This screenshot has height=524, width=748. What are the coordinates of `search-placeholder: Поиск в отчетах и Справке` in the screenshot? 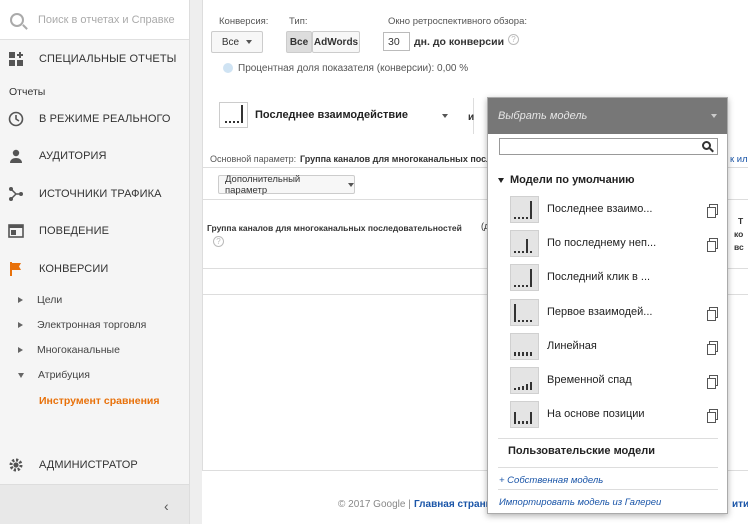 It's located at (106, 19).